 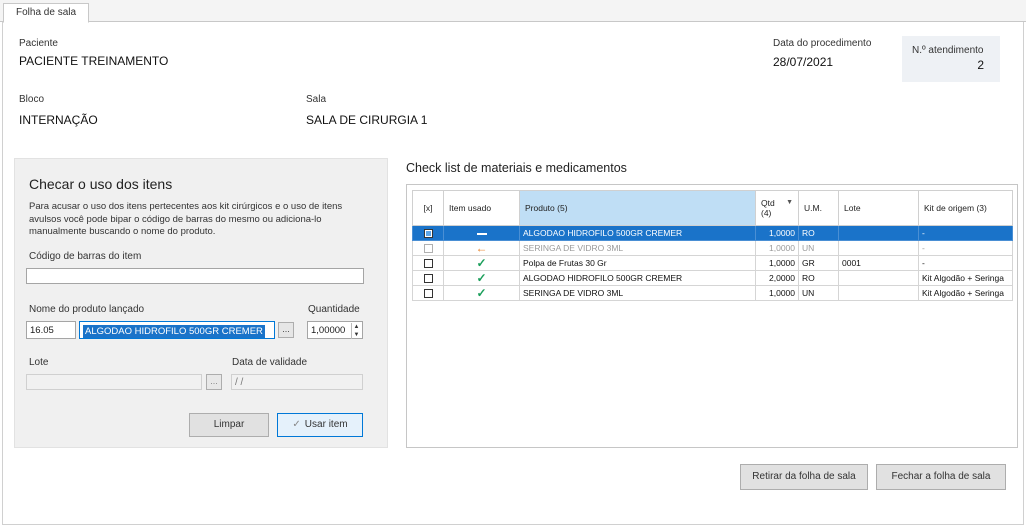 I want to click on dash-icon, so click(x=481, y=233).